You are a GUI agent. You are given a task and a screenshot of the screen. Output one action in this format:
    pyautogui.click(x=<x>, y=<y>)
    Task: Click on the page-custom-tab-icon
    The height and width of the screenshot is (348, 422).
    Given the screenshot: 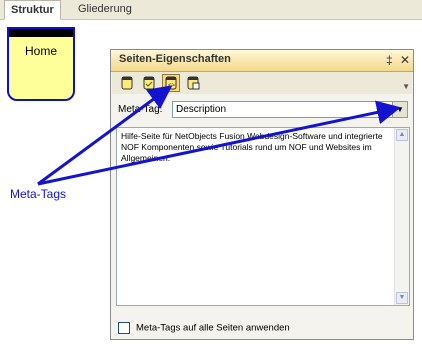 What is the action you would take?
    pyautogui.click(x=149, y=83)
    